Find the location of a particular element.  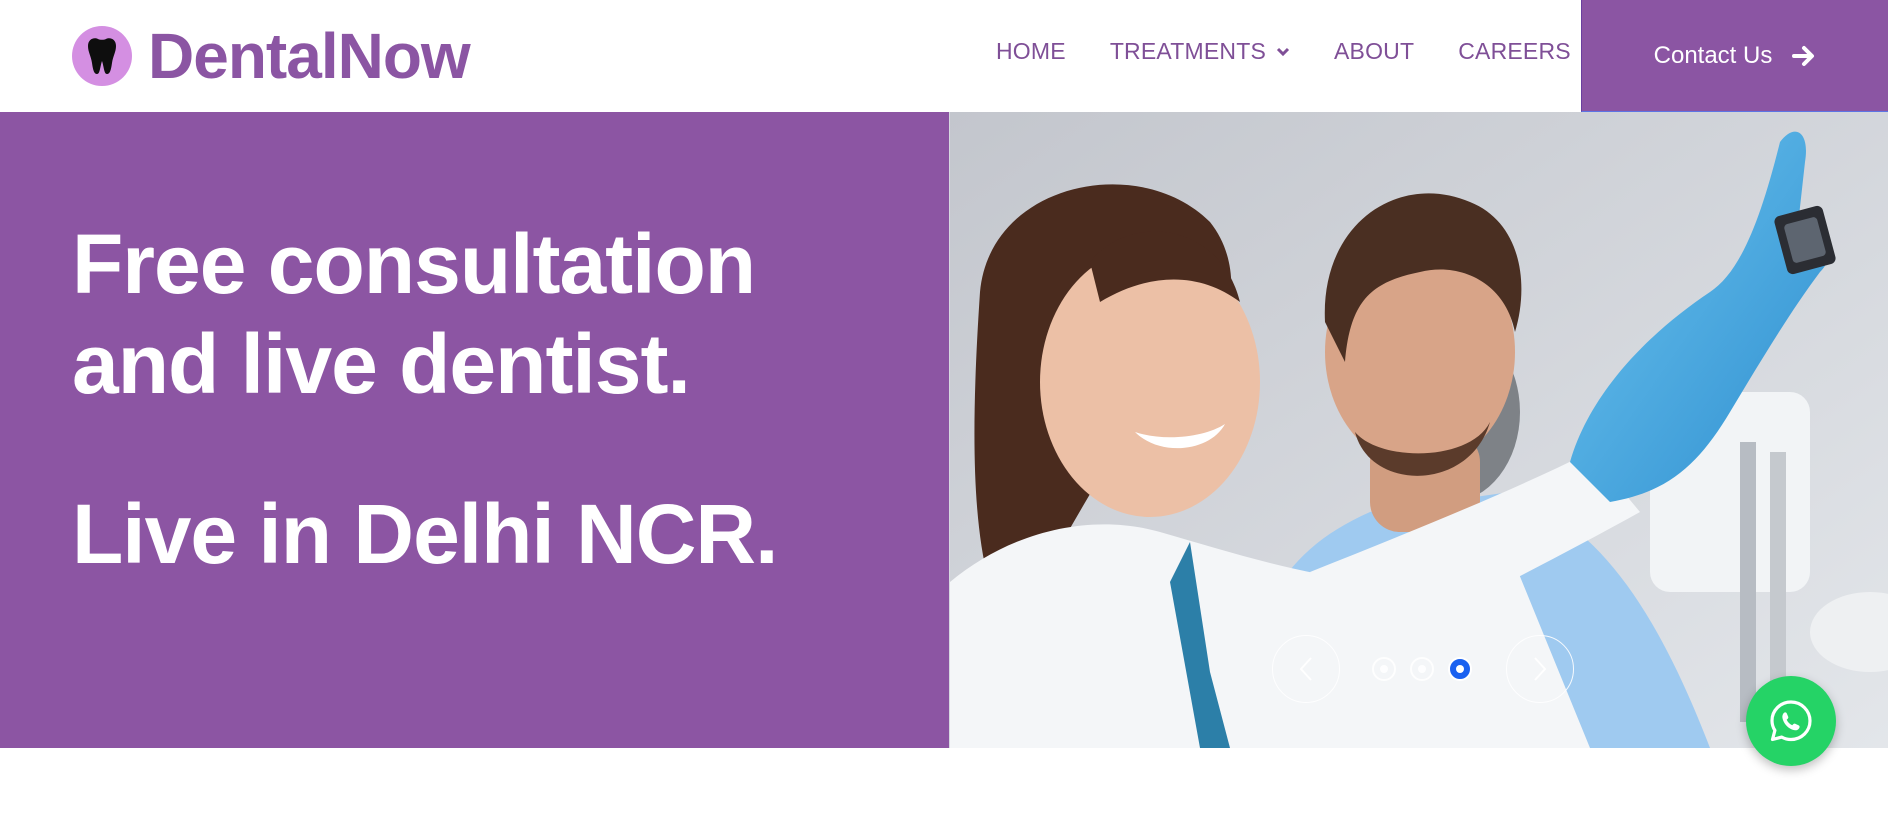

chevron-down-icon is located at coordinates (1283, 51).